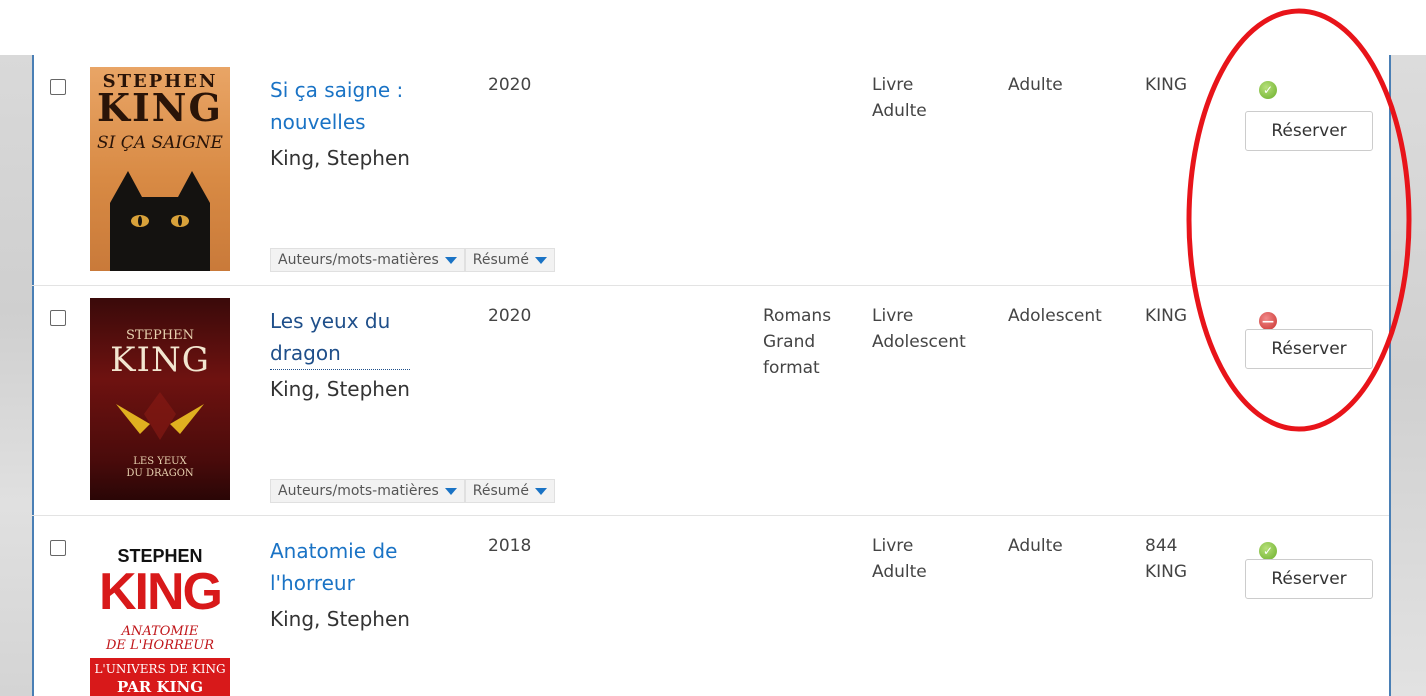 The width and height of the screenshot is (1426, 696). What do you see at coordinates (355, 567) in the screenshot?
I see `title-link: Anatomie de l'horreur` at bounding box center [355, 567].